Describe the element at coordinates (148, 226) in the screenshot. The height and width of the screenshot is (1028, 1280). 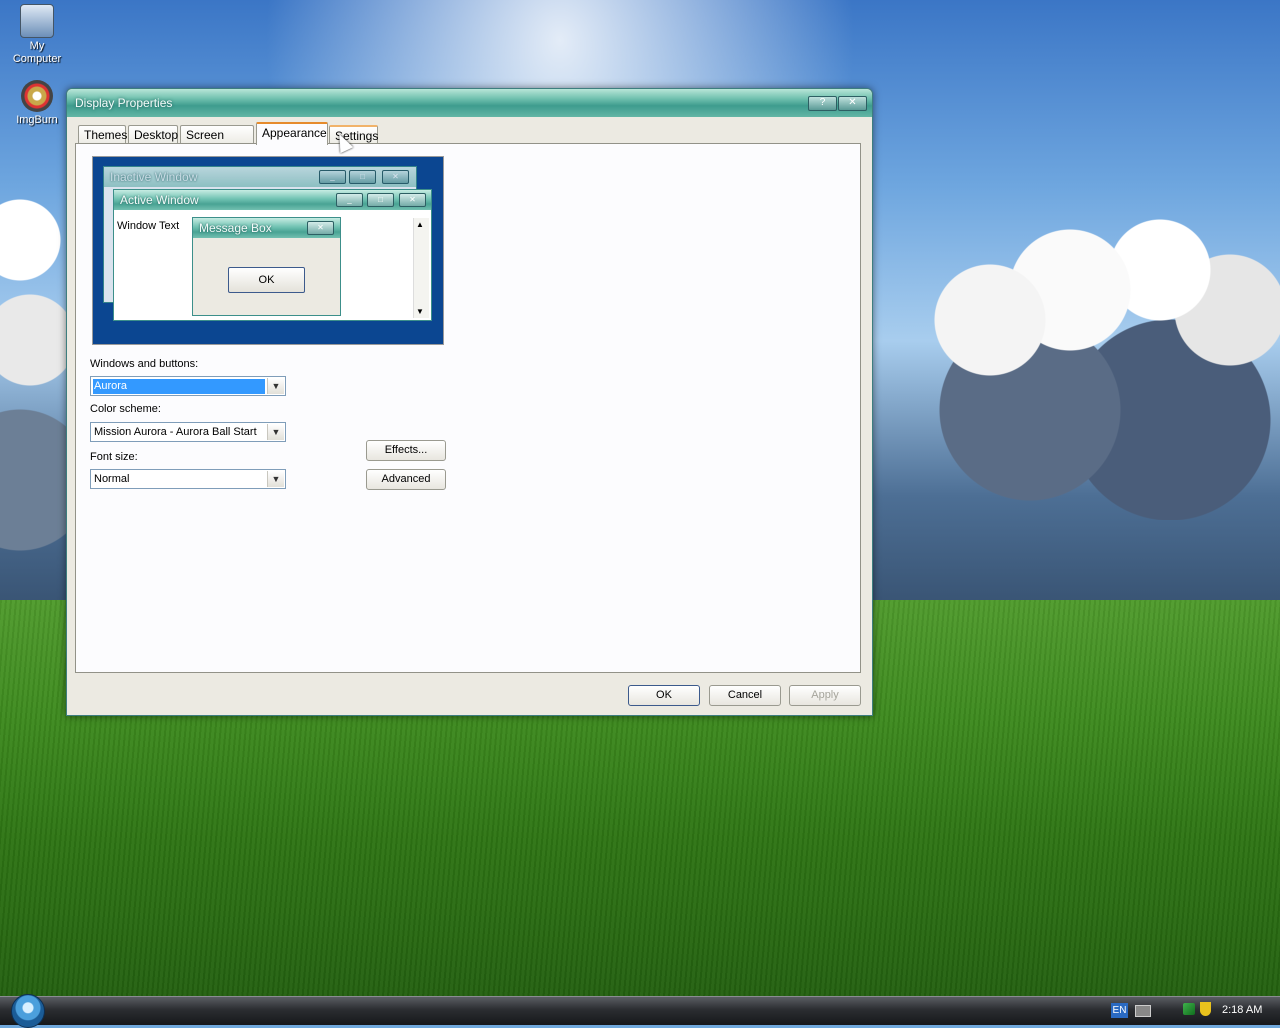
I see `preview-window-text: Window Text` at that location.